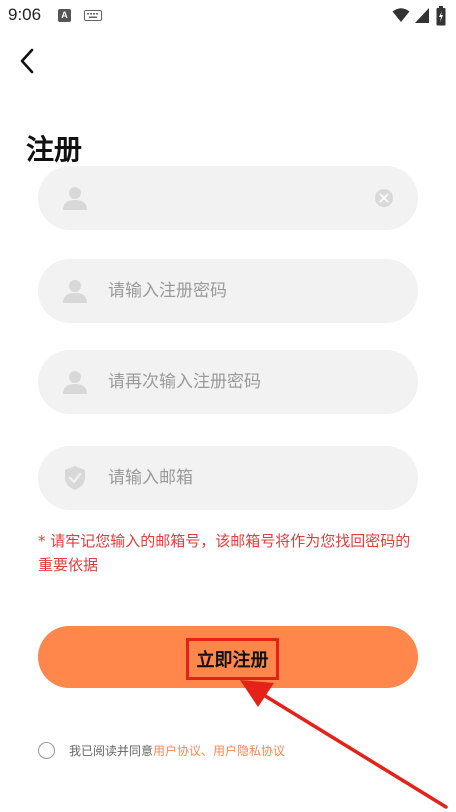 This screenshot has height=812, width=456. Describe the element at coordinates (384, 198) in the screenshot. I see `clear-icon` at that location.